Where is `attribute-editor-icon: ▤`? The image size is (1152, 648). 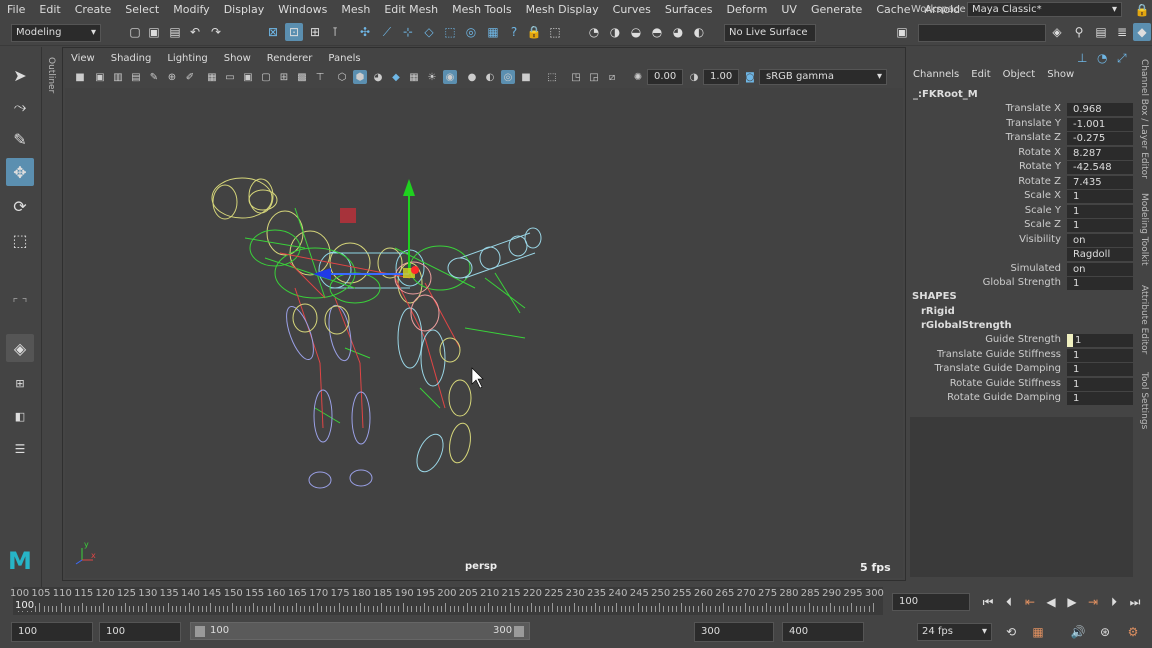
attribute-editor-icon: ▤ is located at coordinates (1101, 32).